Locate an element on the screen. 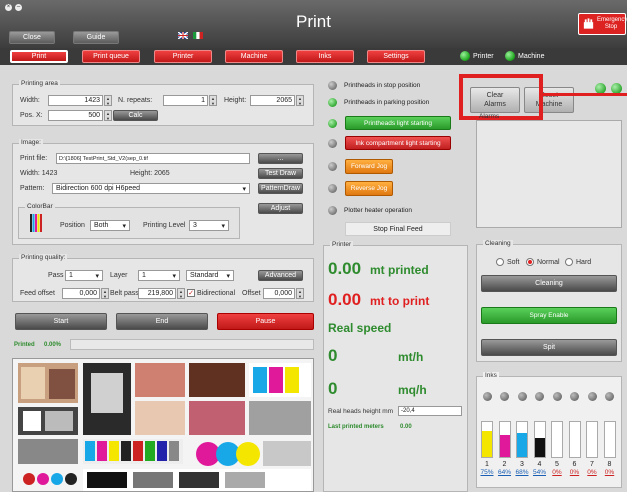 The image size is (627, 492). posx-spinner: ▲ ▼ is located at coordinates (108, 115).